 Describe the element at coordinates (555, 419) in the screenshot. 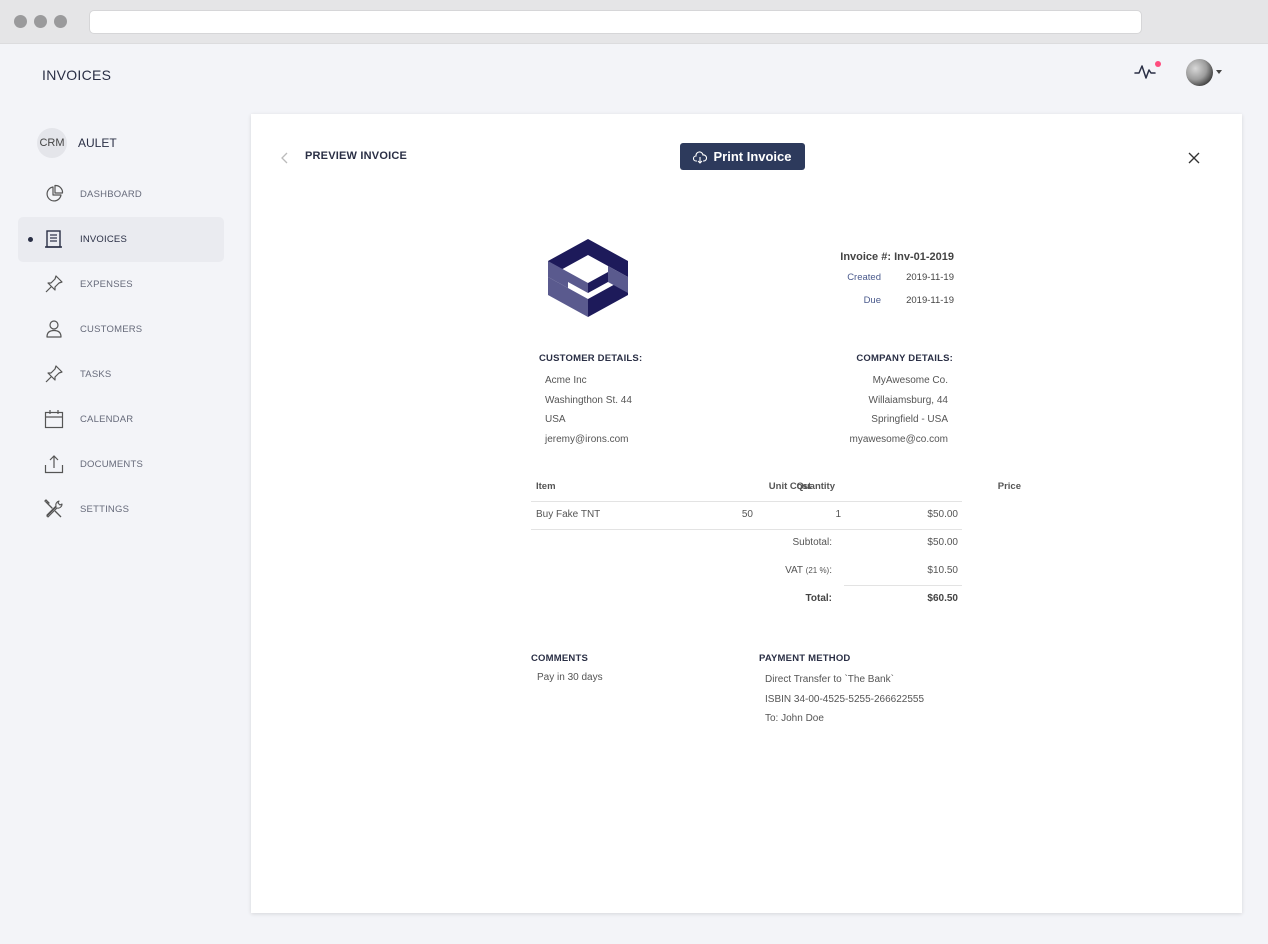

I see `customer-line: USA` at that location.